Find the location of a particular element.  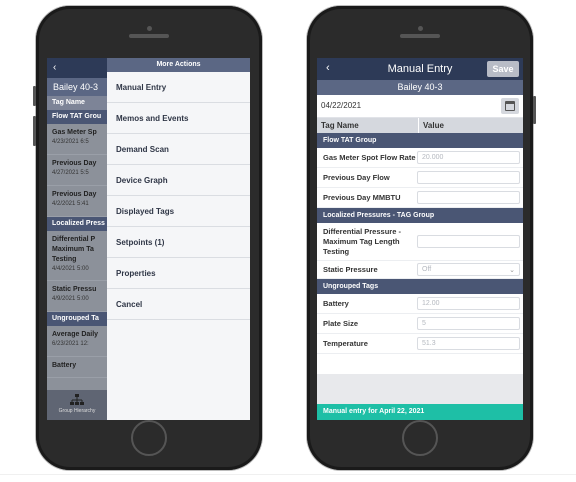

table-row: Plate Size 5 is located at coordinates (420, 324).